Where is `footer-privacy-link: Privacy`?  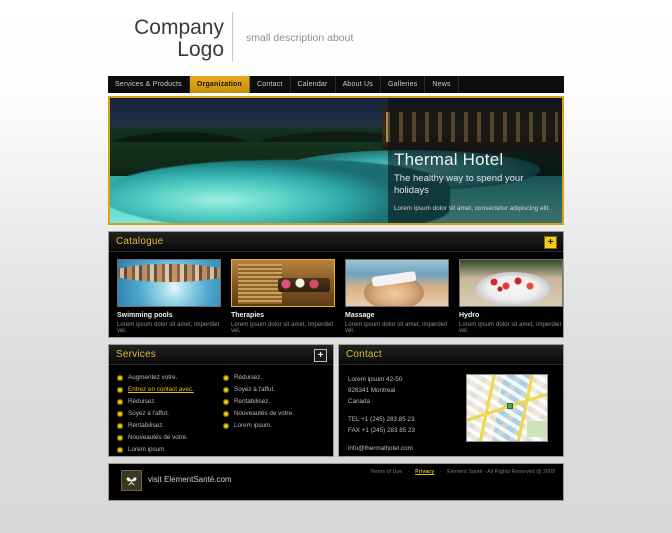
footer-privacy-link: Privacy is located at coordinates (424, 472).